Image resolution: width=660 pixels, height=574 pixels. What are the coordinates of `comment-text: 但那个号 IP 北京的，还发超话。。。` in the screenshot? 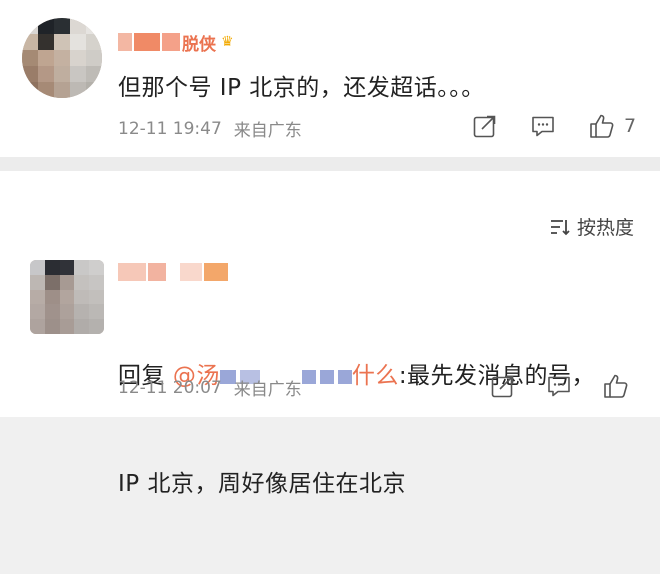 It's located at (301, 88).